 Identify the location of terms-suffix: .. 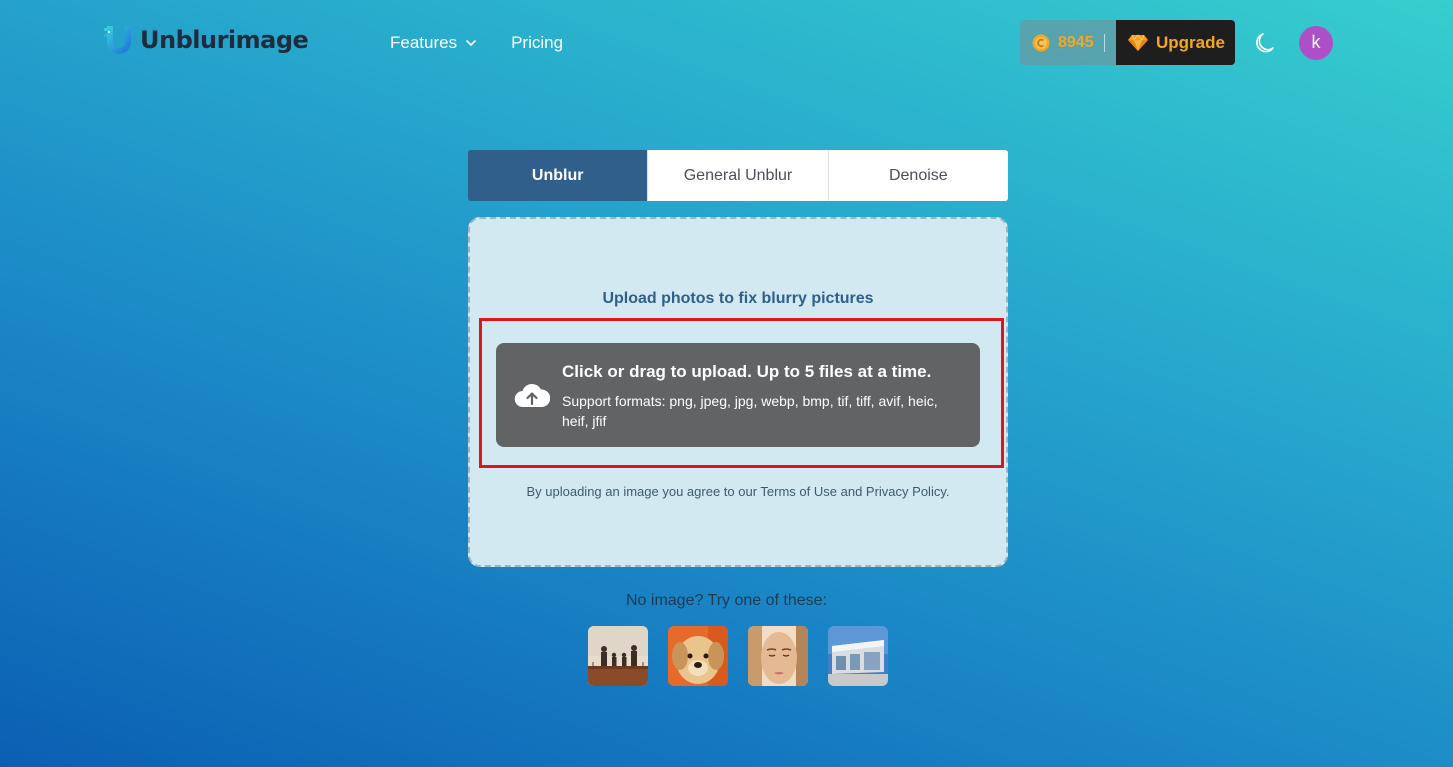
(947, 491).